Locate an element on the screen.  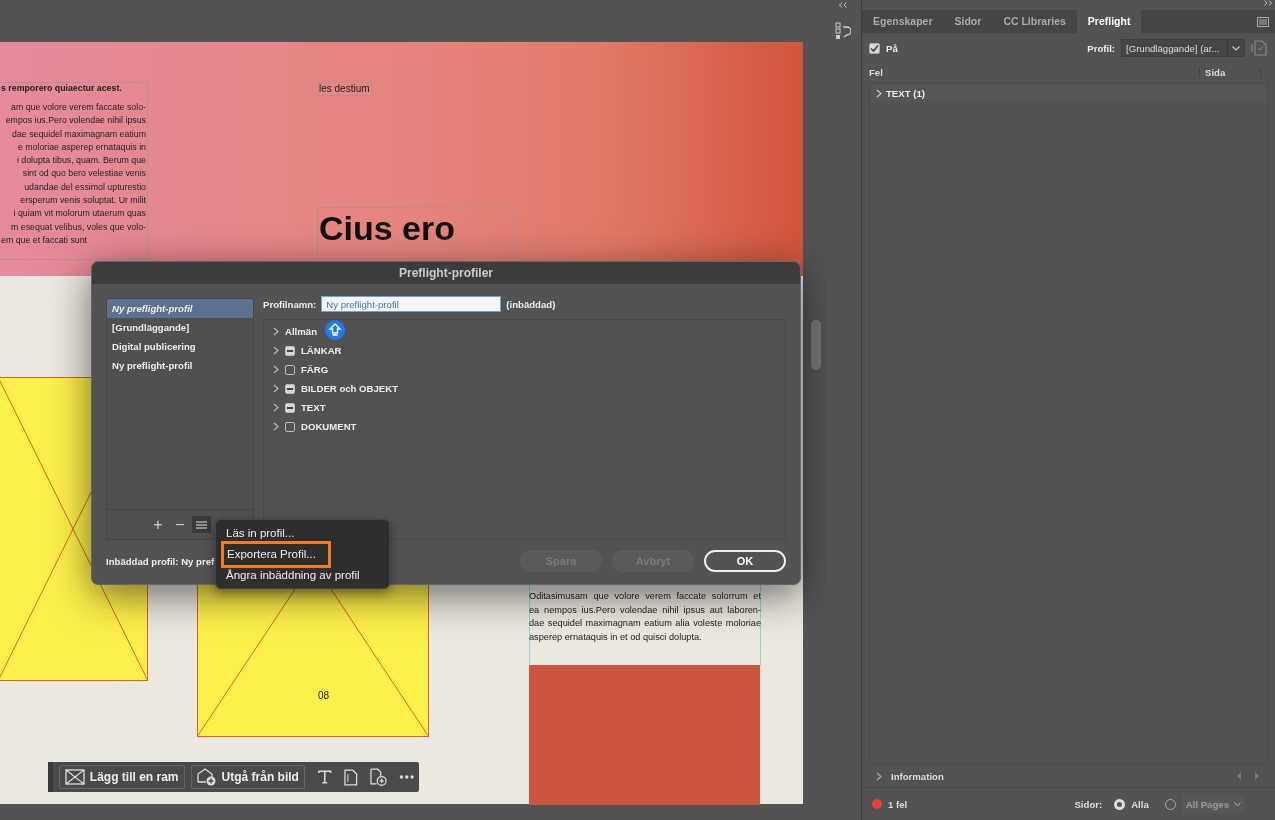
add-button: + is located at coordinates (158, 524).